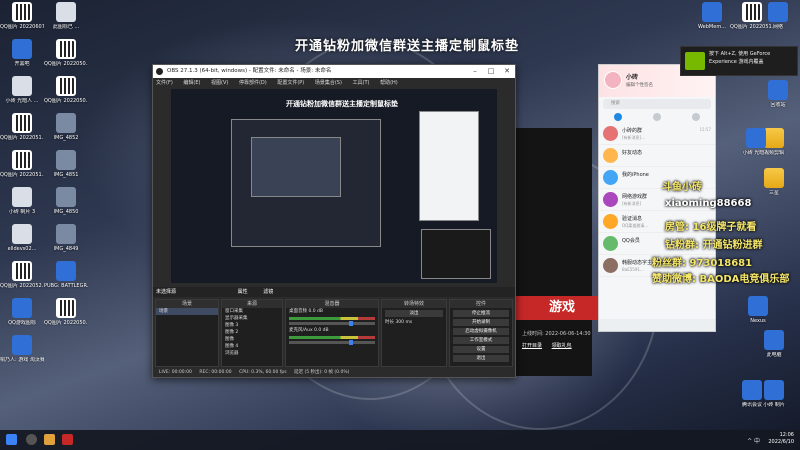 The image size is (800, 450). I want to click on desktop-icon: QQ图片 20220607, so click(22, 22).